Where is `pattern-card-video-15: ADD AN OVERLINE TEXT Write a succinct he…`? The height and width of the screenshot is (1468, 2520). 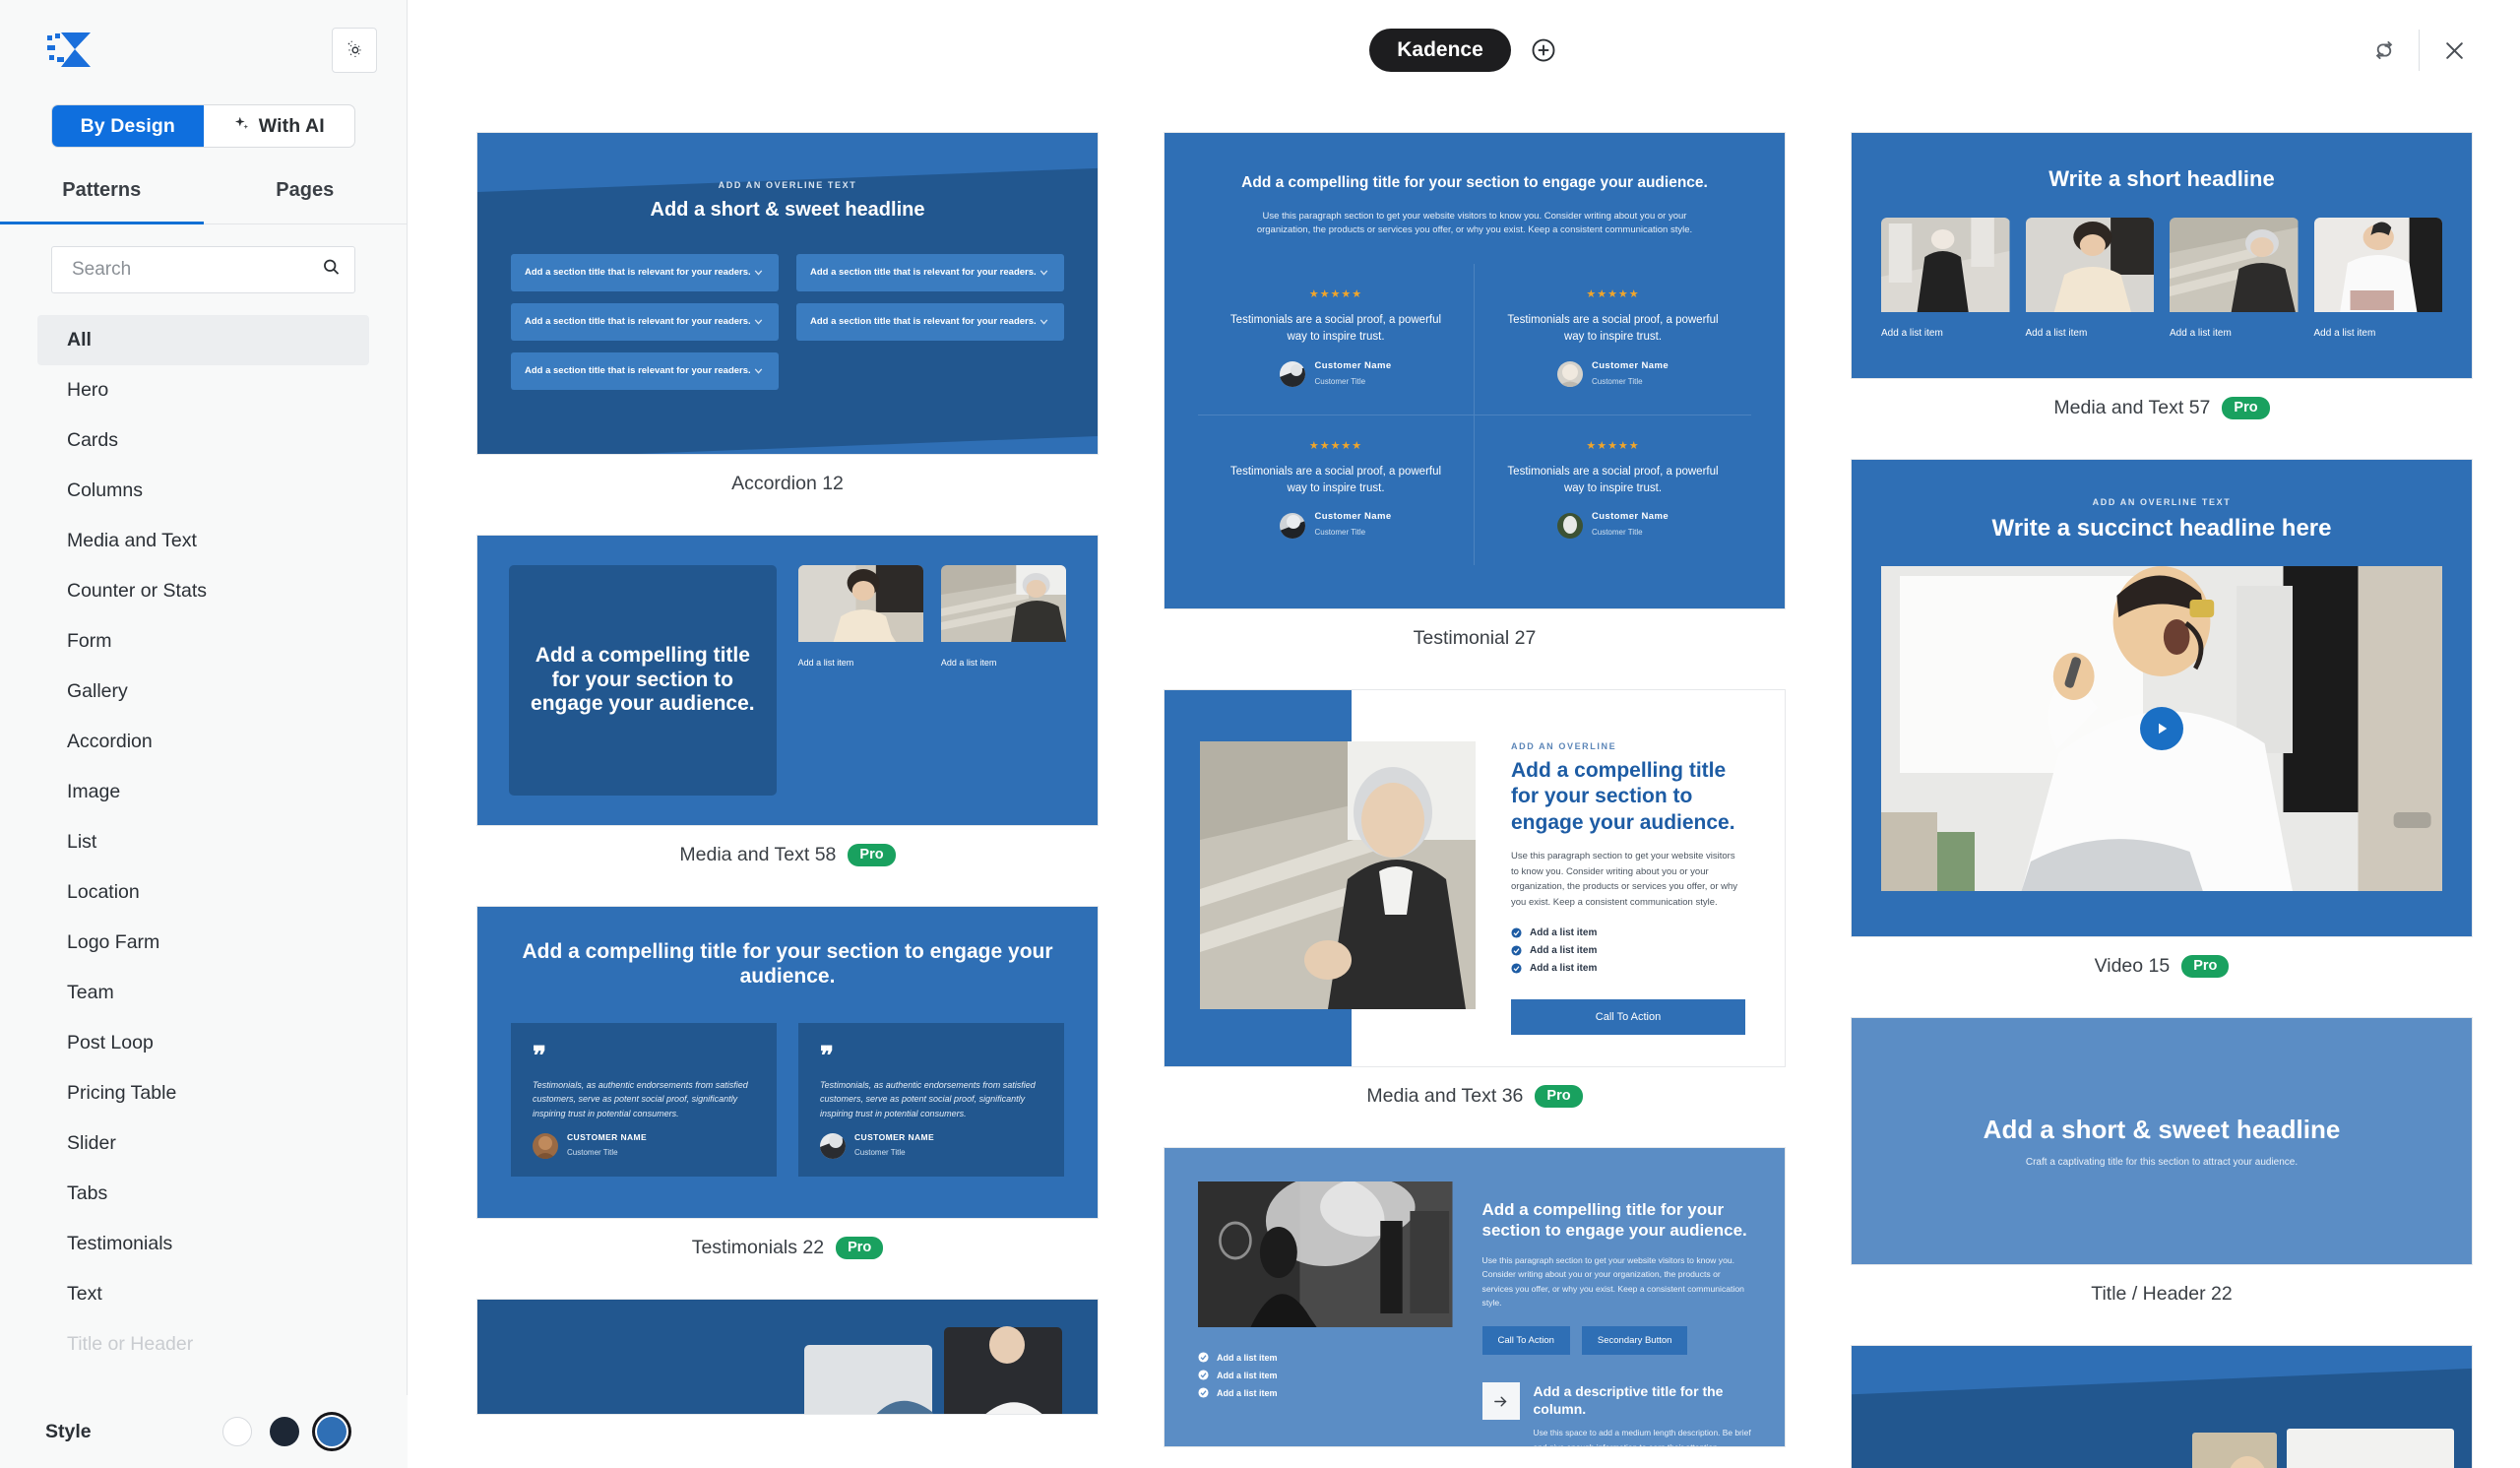
pattern-card-video-15: ADD AN OVERLINE TEXT Write a succinct he… is located at coordinates (2162, 731).